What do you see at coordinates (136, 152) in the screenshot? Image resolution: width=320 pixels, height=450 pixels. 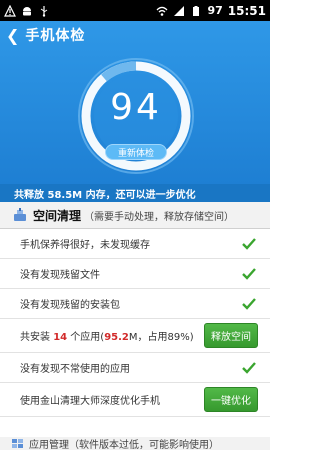 I see `recheck-button: 重新体检` at bounding box center [136, 152].